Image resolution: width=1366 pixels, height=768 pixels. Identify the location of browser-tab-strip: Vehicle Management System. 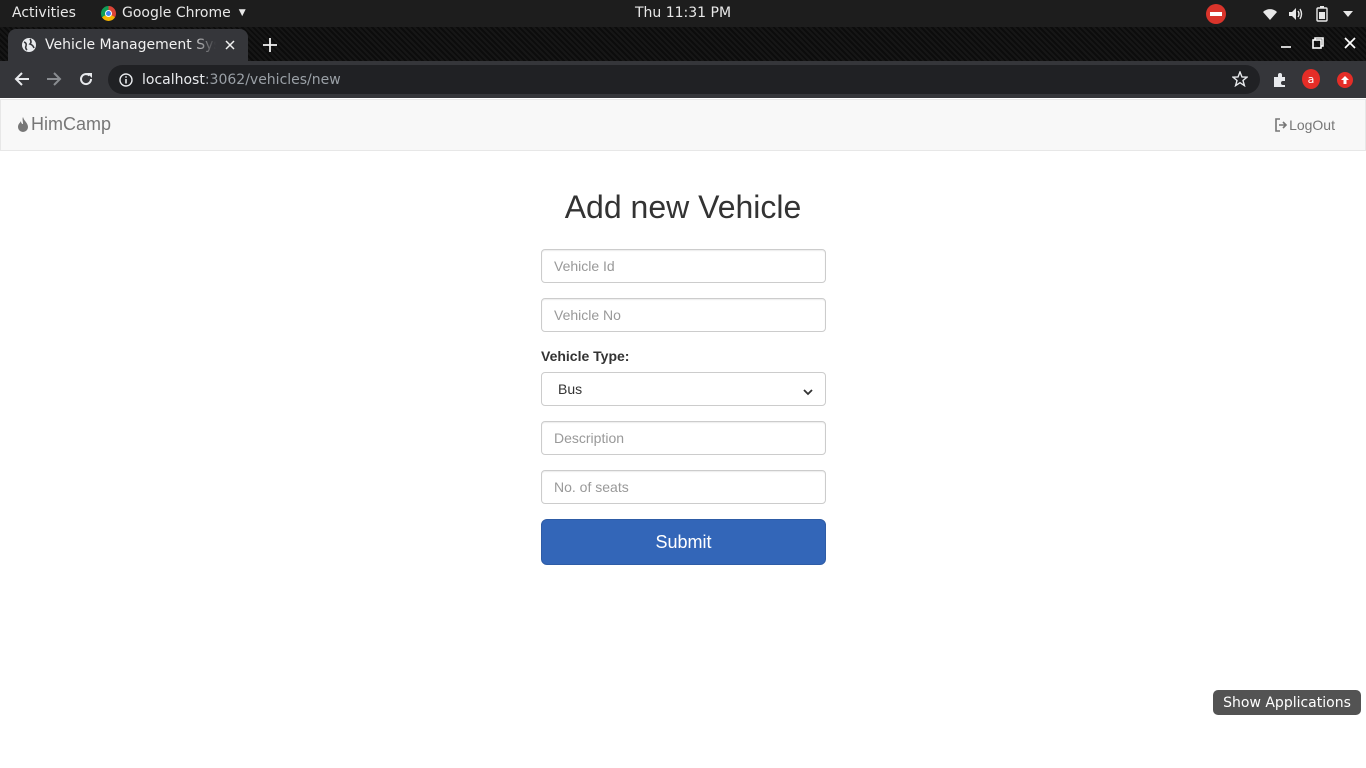
(683, 44).